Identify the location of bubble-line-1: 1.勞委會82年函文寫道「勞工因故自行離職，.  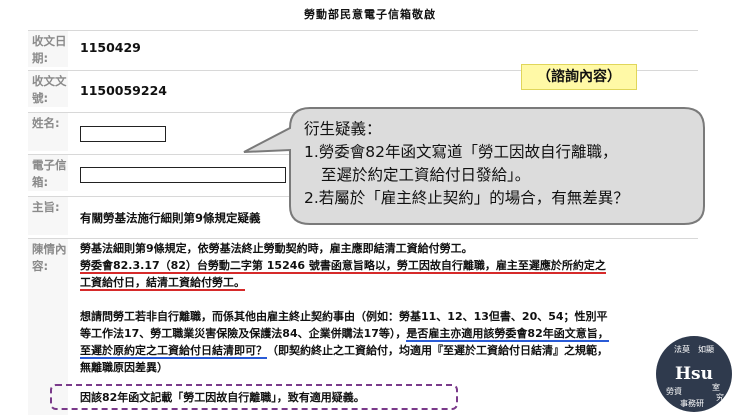
(461, 152).